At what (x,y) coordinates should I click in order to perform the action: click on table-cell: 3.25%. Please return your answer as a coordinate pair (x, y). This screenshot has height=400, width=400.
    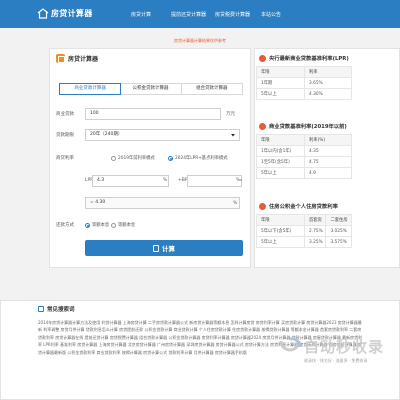
    Looking at the image, I should click on (315, 242).